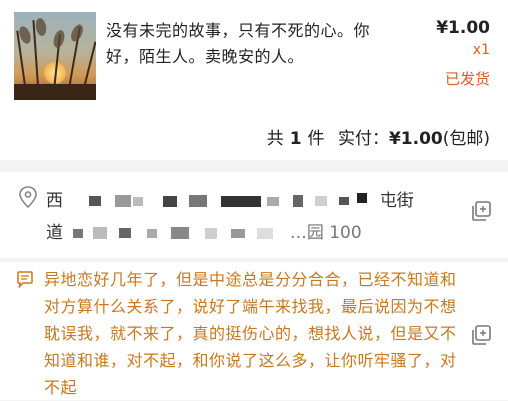  Describe the element at coordinates (316, 139) in the screenshot. I see `summary-unit: 件` at that location.